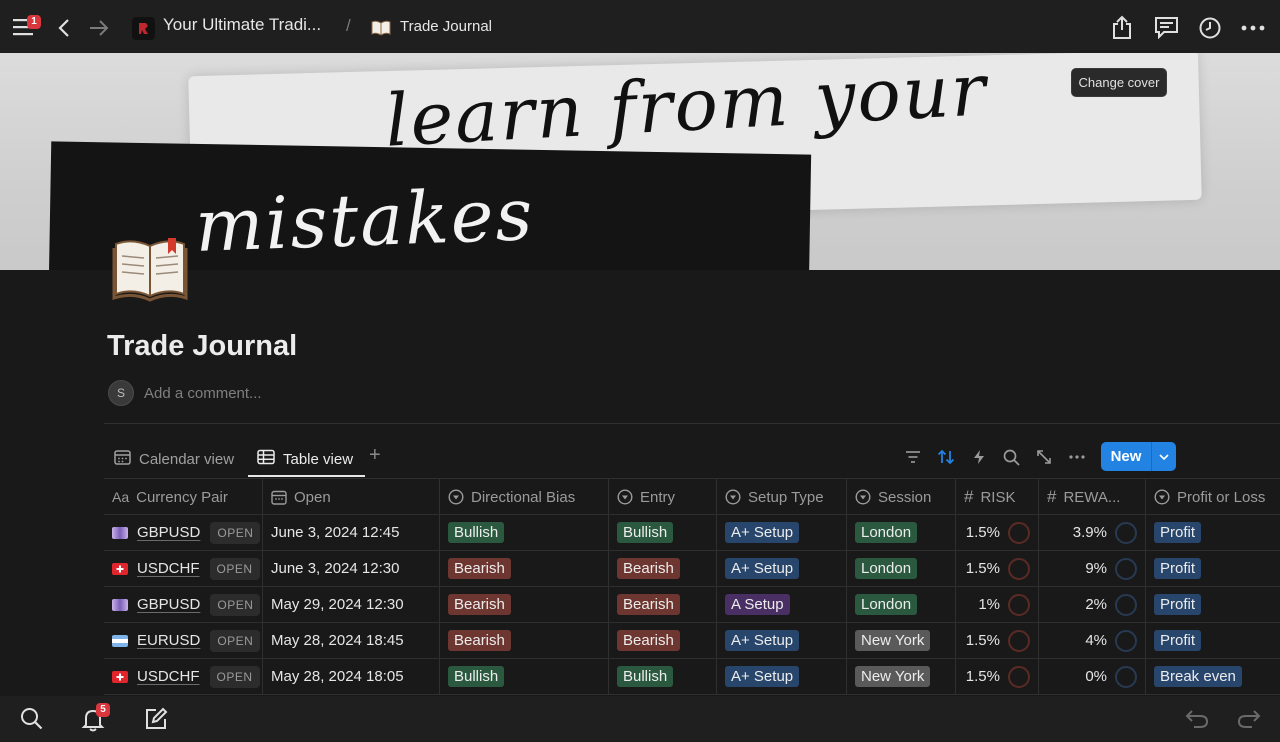 The image size is (1280, 742). Describe the element at coordinates (183, 640) in the screenshot. I see `cell-currency-pair: EURUSD OPEN` at that location.